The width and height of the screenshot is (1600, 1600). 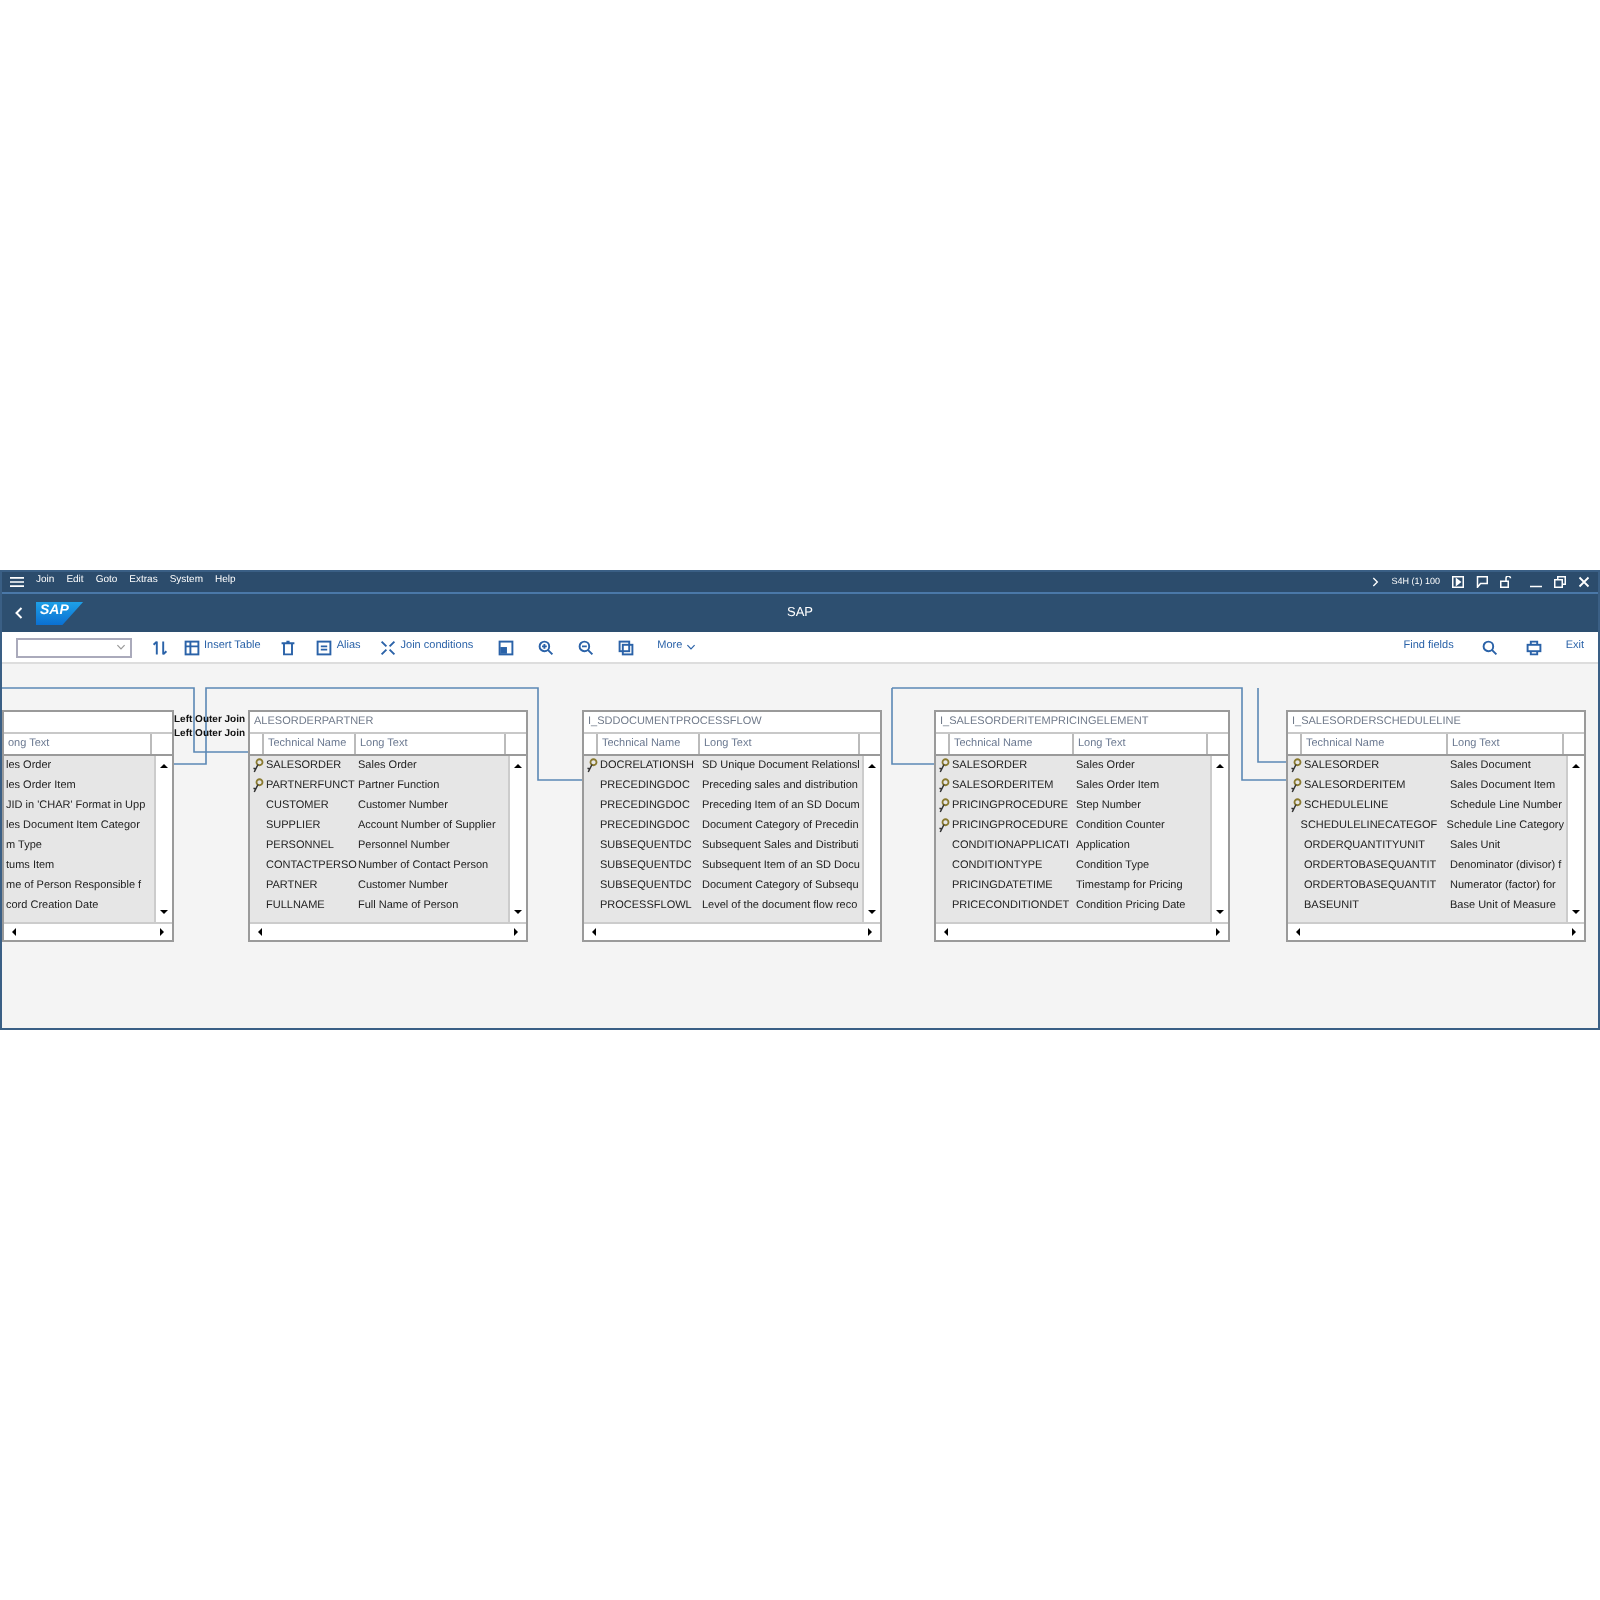 What do you see at coordinates (1560, 582) in the screenshot?
I see `restore-icon` at bounding box center [1560, 582].